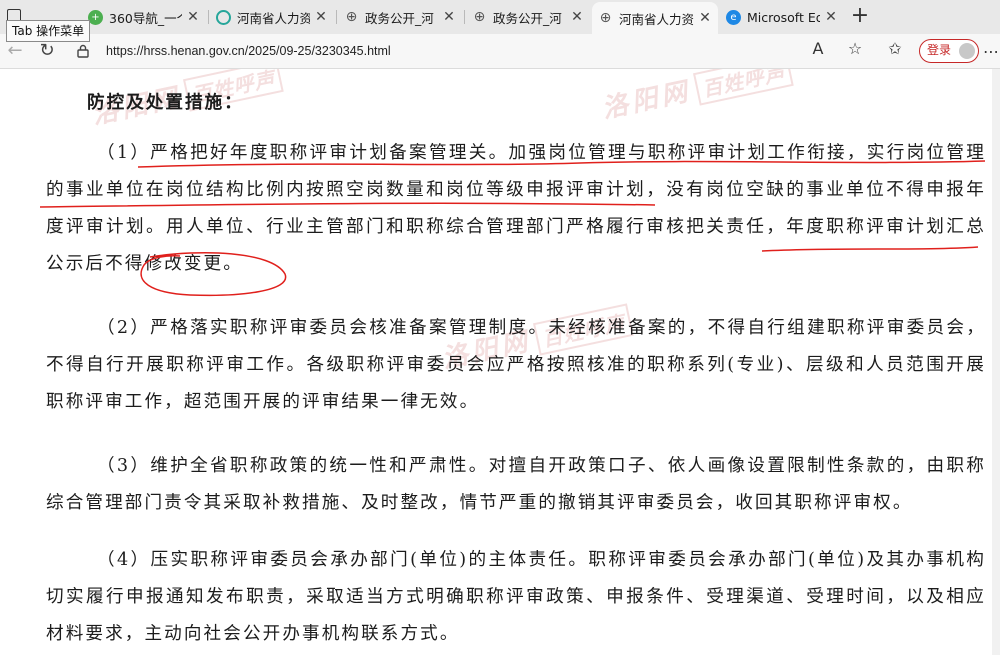 The width and height of the screenshot is (1000, 655). I want to click on section-heading: 防控及处置措施：, so click(165, 102).